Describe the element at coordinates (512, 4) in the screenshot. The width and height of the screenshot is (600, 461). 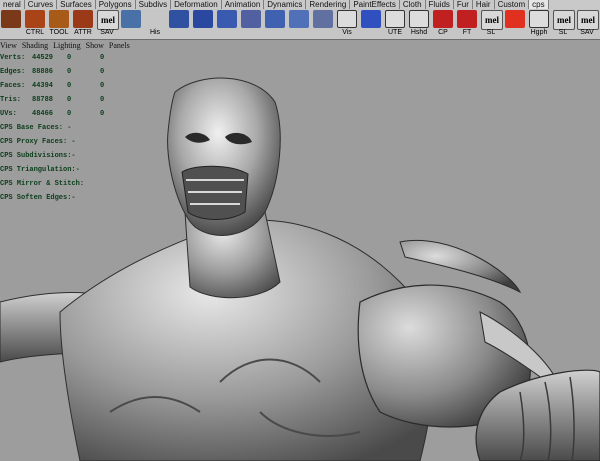
I see `tab-custom: Custom` at that location.